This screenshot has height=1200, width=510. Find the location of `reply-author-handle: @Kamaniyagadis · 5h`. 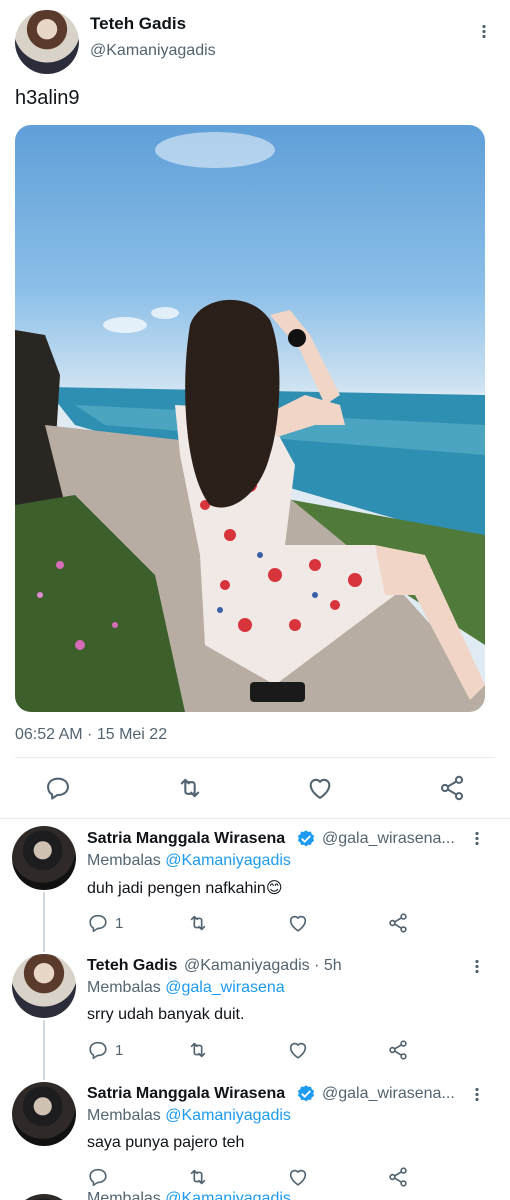

reply-author-handle: @Kamaniyagadis · 5h is located at coordinates (263, 966).